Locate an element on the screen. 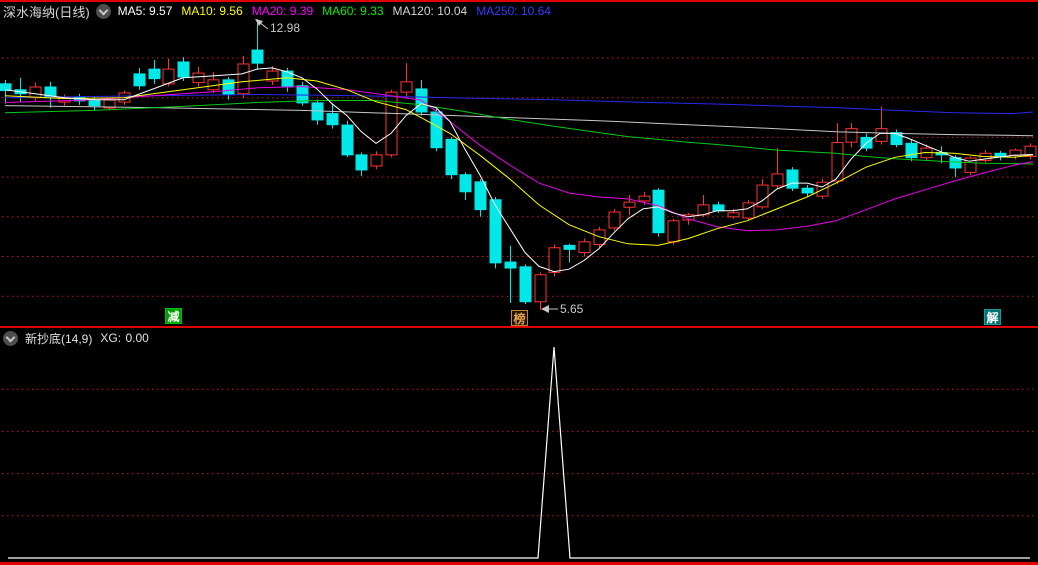 The image size is (1038, 565). high-price-annotation: 12.98 is located at coordinates (285, 28).